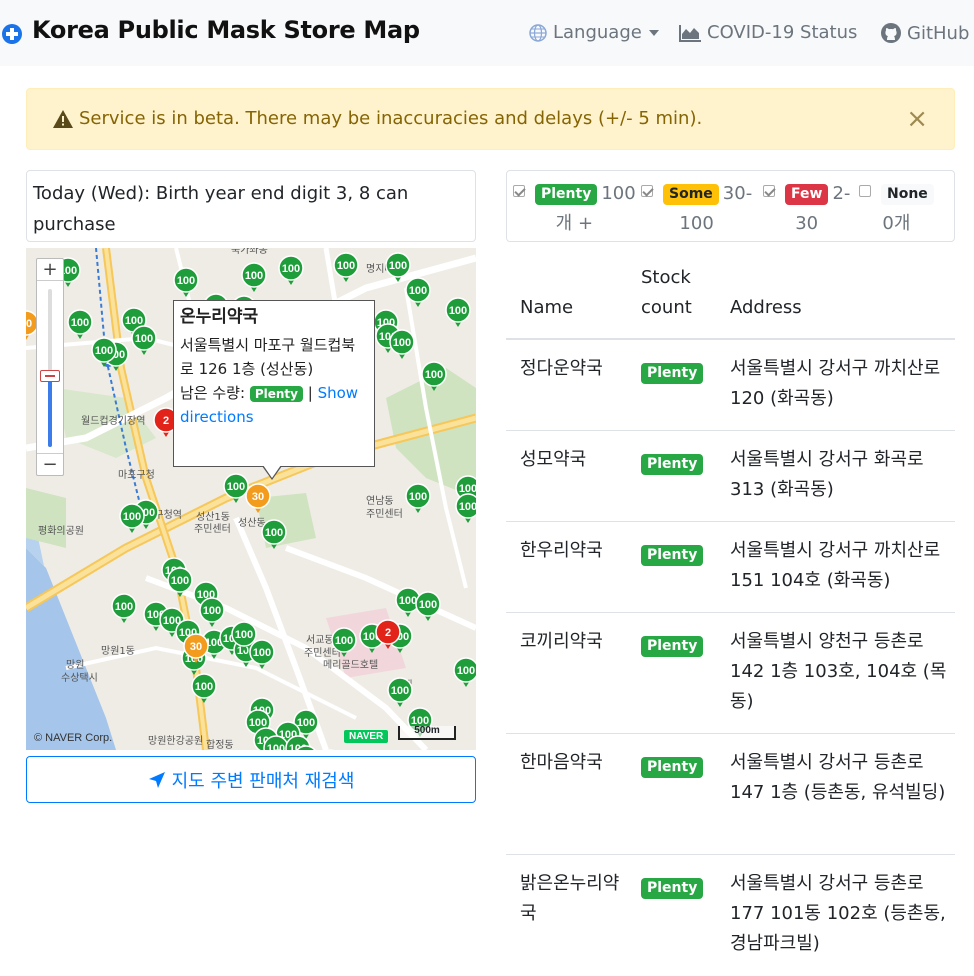 The height and width of the screenshot is (976, 974). I want to click on column-header-address: Address, so click(766, 308).